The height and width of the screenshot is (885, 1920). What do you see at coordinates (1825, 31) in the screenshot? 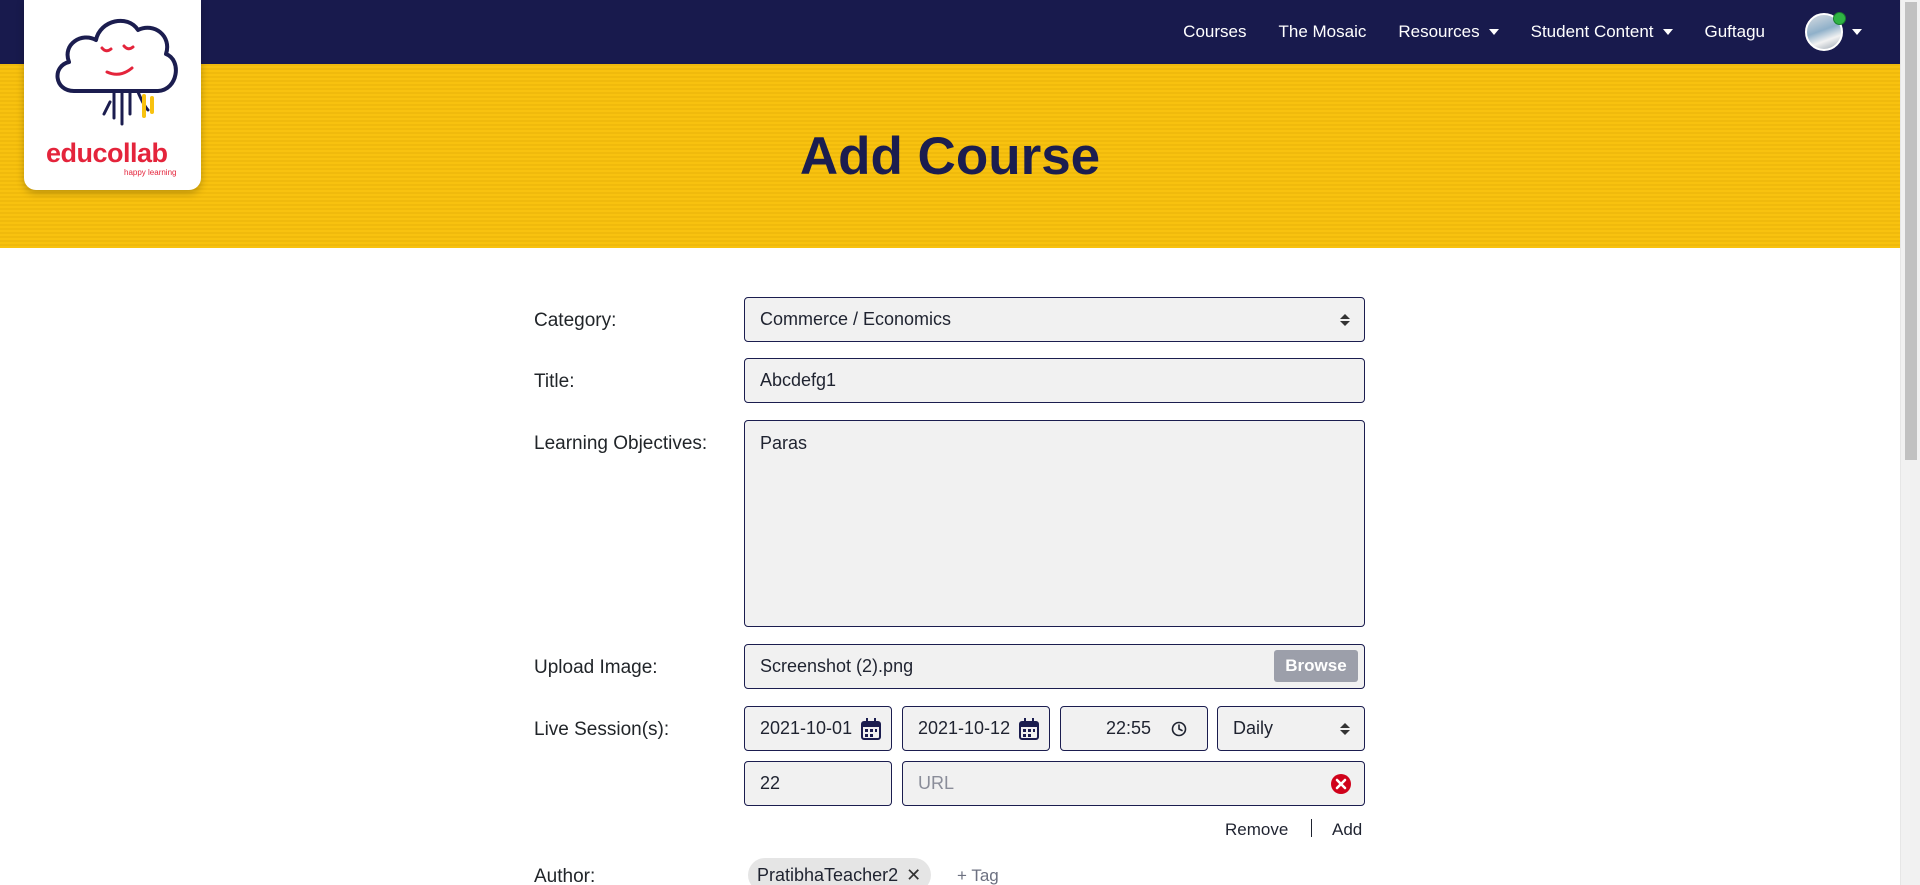
I see `avatar` at bounding box center [1825, 31].